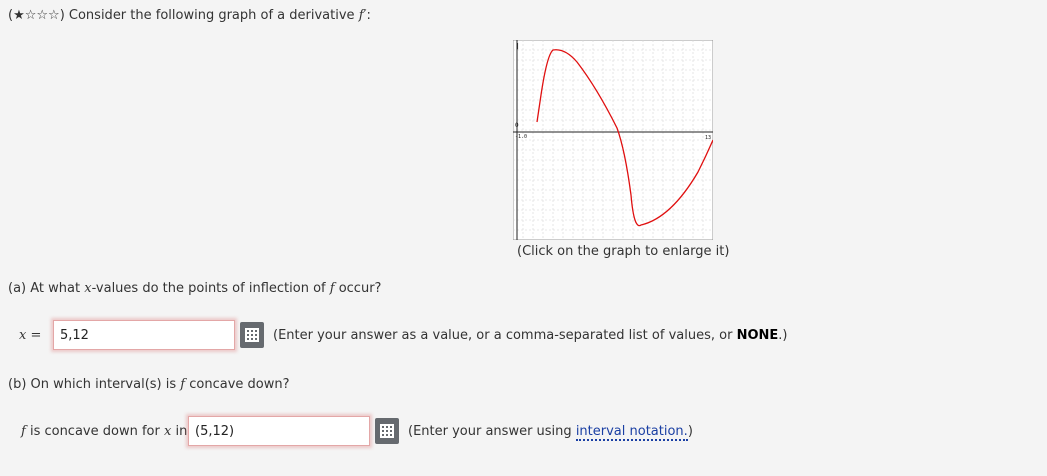  Describe the element at coordinates (757, 335) in the screenshot. I see `none-keyword: NONE` at that location.